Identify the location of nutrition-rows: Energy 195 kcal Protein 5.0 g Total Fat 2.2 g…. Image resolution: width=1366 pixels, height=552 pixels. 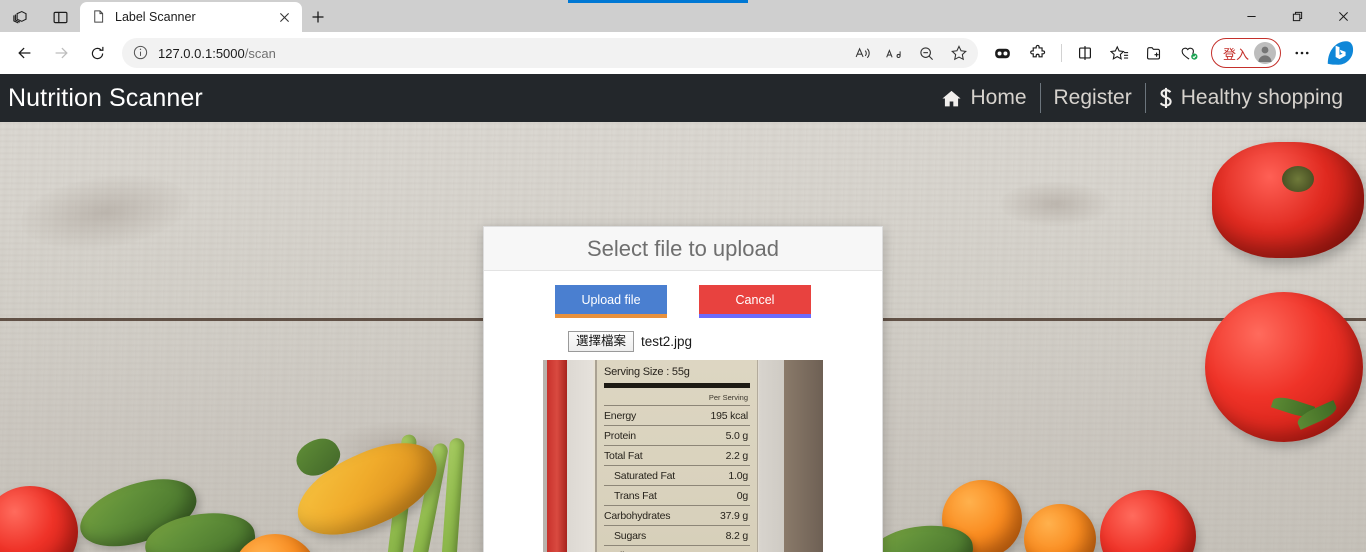
(677, 478).